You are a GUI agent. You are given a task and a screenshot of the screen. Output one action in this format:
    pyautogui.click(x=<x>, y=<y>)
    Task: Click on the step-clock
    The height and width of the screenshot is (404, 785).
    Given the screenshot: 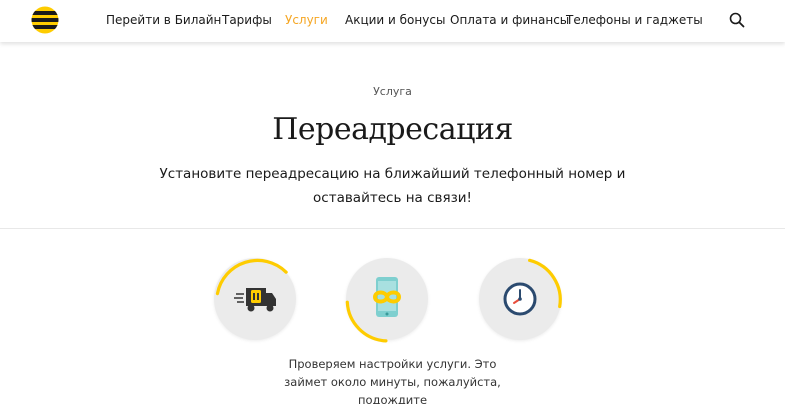 What is the action you would take?
    pyautogui.click(x=520, y=299)
    